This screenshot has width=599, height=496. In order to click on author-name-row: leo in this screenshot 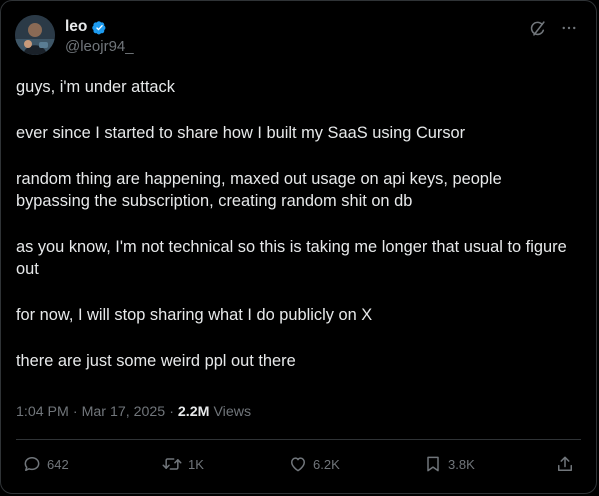, I will do `click(86, 27)`.